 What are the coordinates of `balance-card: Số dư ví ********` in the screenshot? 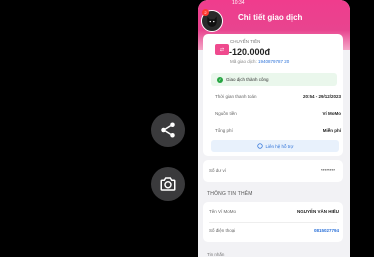 It's located at (273, 171).